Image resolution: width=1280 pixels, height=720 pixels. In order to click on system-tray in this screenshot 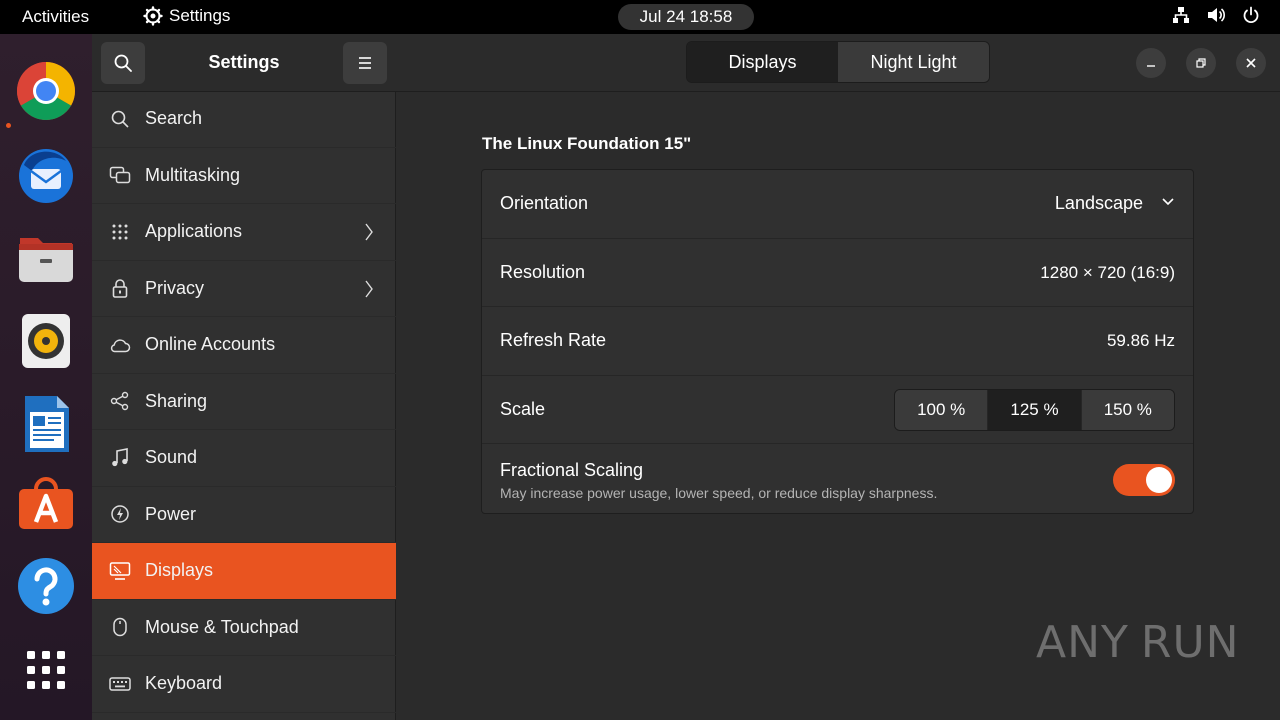, I will do `click(1216, 15)`.